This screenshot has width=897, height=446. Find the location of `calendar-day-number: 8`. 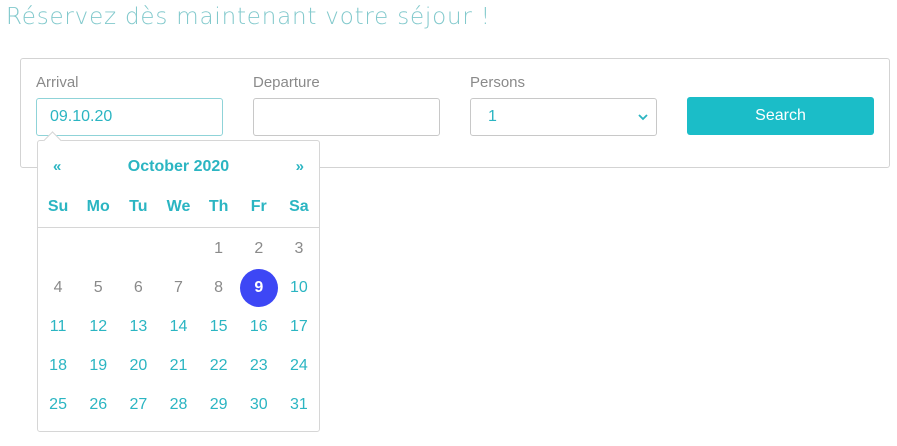

calendar-day-number: 8 is located at coordinates (219, 287).